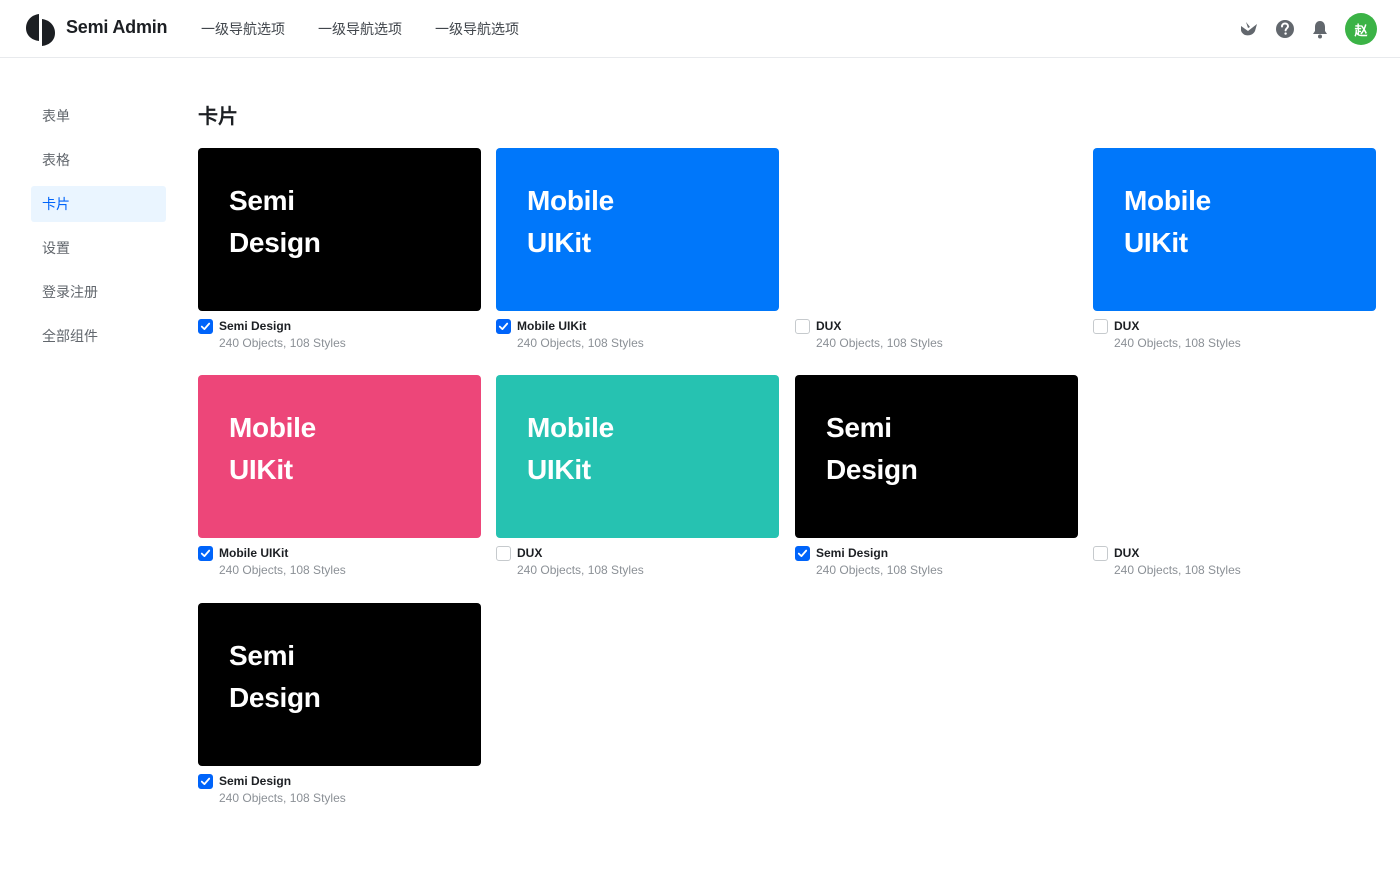 This screenshot has height=875, width=1400. I want to click on semi-bird-icon, so click(1249, 29).